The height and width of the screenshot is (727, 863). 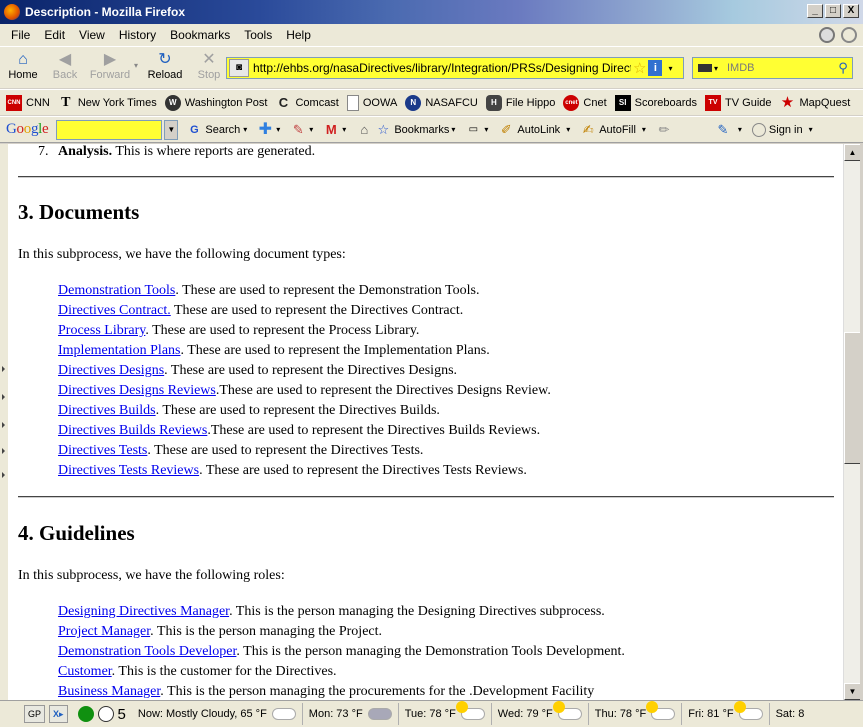 I want to click on weather-sat: Sat: 8, so click(x=790, y=714).